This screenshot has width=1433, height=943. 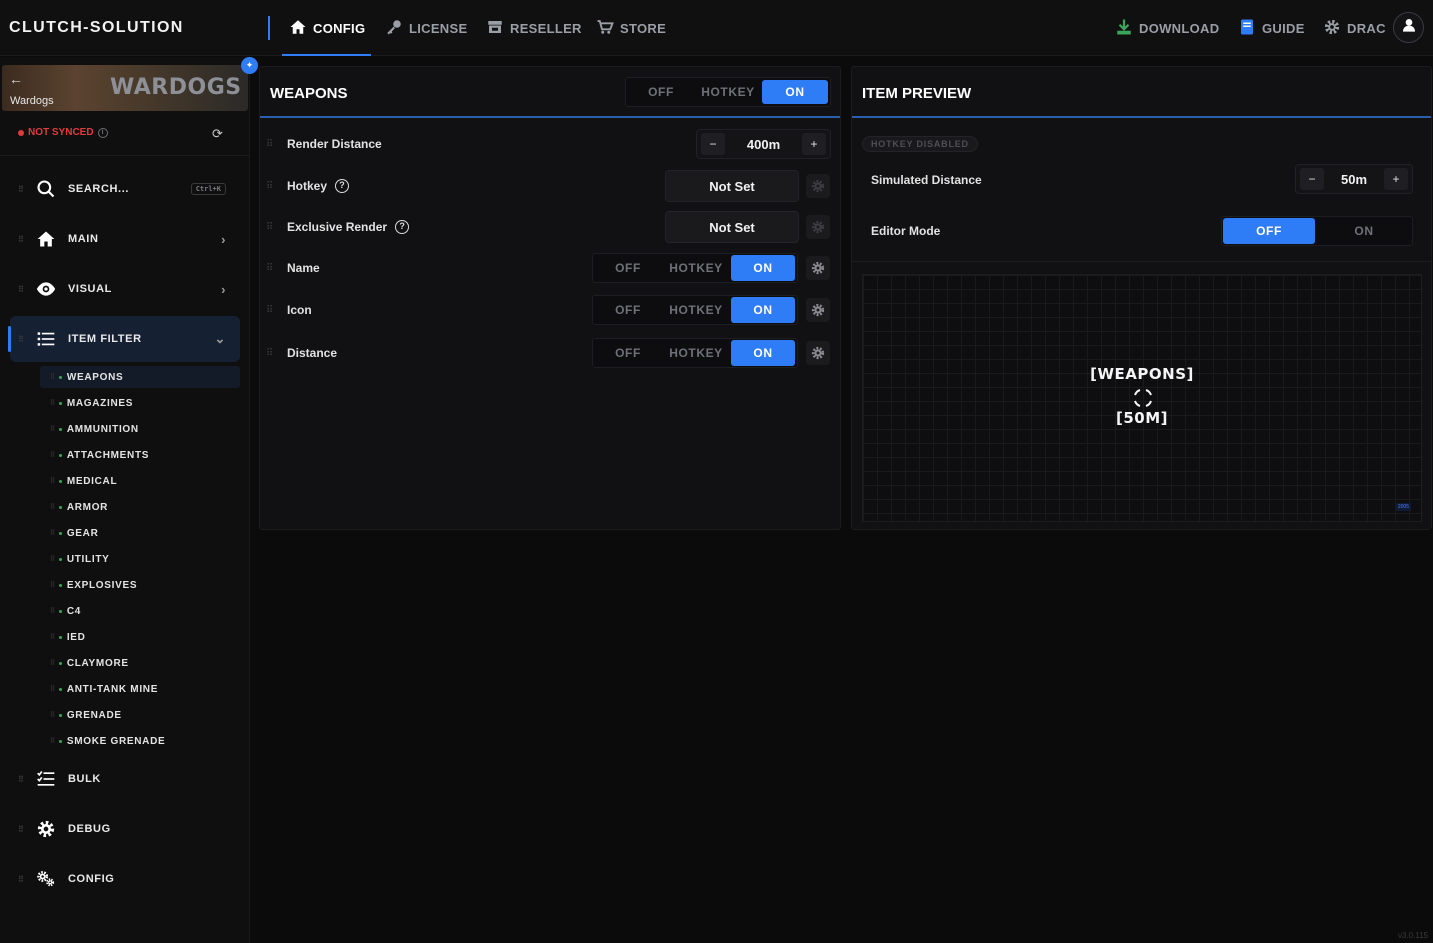 I want to click on setting-label: Render Distance, so click(x=334, y=144).